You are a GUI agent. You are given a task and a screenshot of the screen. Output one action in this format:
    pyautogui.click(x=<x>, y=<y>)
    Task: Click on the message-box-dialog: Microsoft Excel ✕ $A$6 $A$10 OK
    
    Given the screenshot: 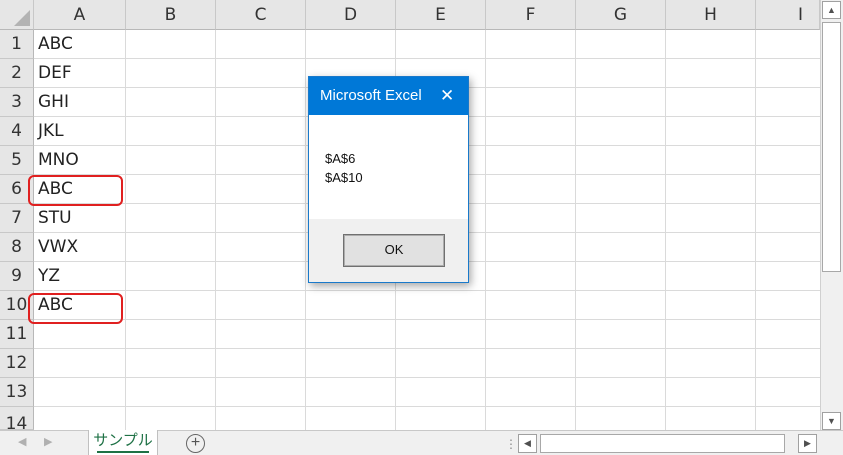 What is the action you would take?
    pyautogui.click(x=388, y=179)
    